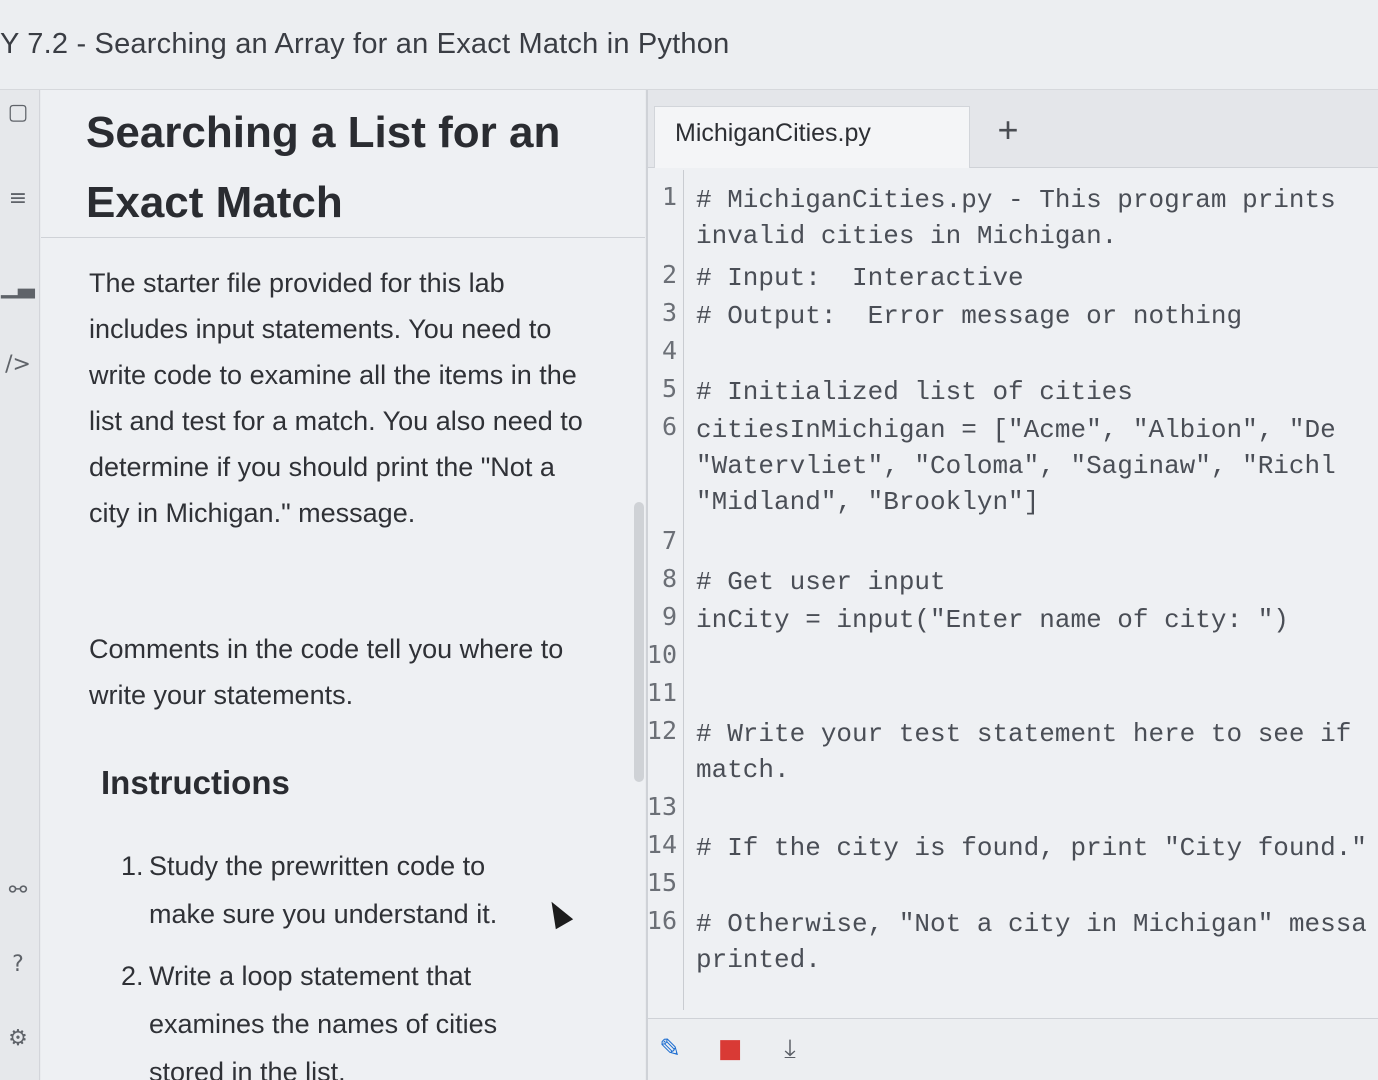 This screenshot has height=1080, width=1378. I want to click on line-number: 8, so click(669, 578).